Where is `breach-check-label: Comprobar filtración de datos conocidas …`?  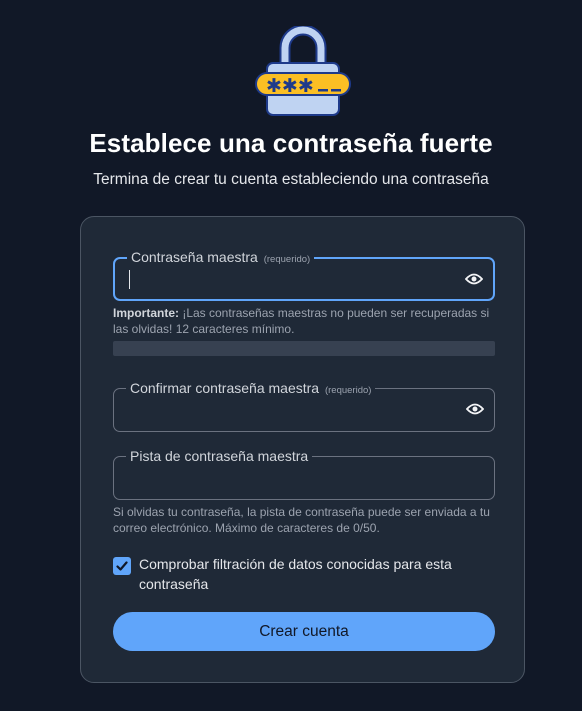
breach-check-label: Comprobar filtración de datos conocidas … is located at coordinates (309, 574).